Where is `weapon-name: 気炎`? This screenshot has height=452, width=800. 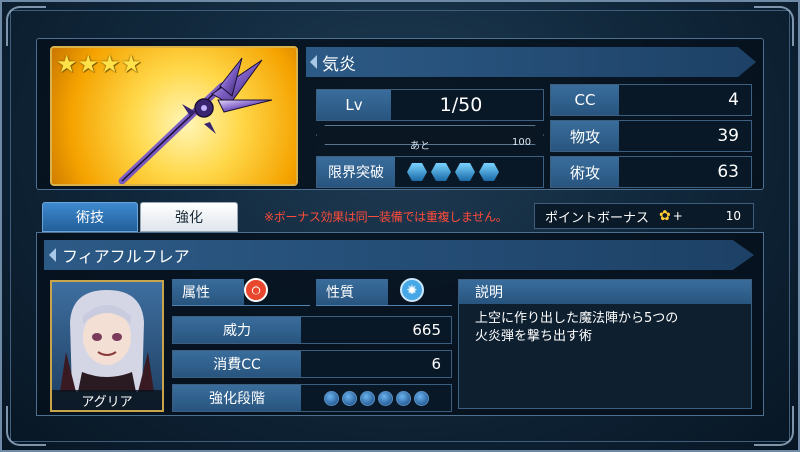
weapon-name: 気炎 is located at coordinates (339, 64).